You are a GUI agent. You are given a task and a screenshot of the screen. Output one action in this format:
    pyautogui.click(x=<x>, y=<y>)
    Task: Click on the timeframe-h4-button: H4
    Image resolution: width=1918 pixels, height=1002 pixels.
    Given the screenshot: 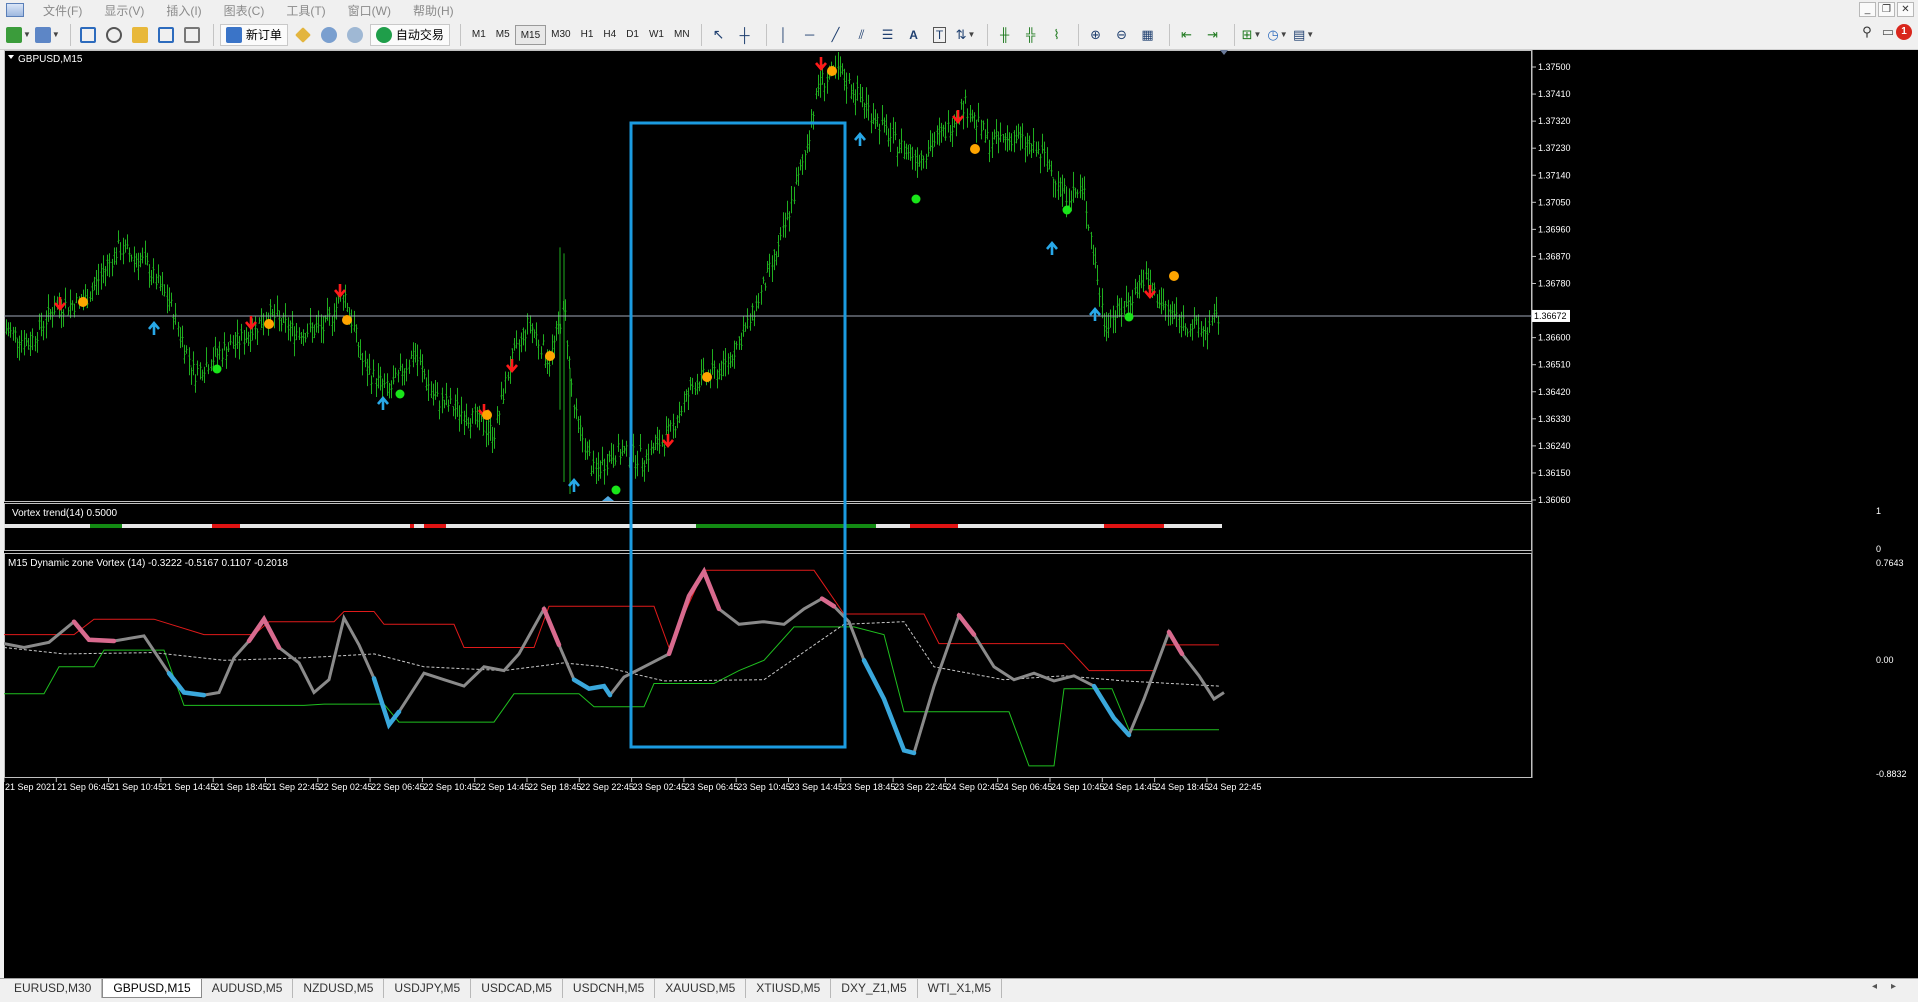 What is the action you would take?
    pyautogui.click(x=609, y=35)
    